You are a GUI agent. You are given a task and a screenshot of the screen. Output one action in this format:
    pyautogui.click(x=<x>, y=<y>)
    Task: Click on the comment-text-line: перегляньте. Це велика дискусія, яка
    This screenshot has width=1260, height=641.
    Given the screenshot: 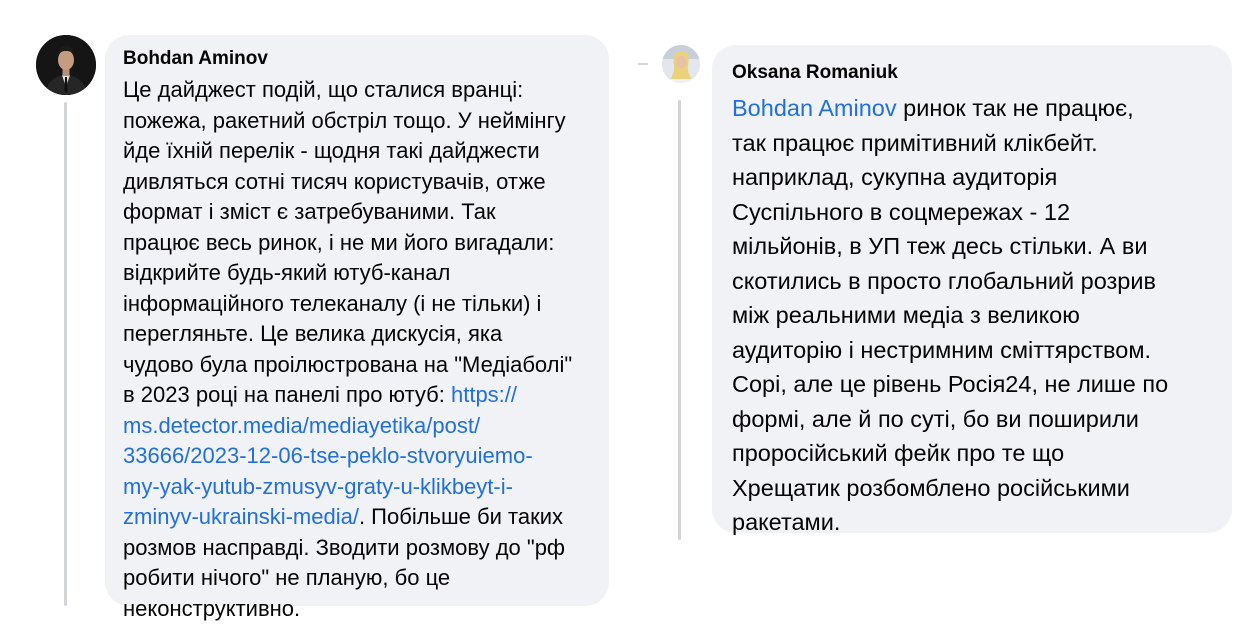 What is the action you would take?
    pyautogui.click(x=313, y=333)
    